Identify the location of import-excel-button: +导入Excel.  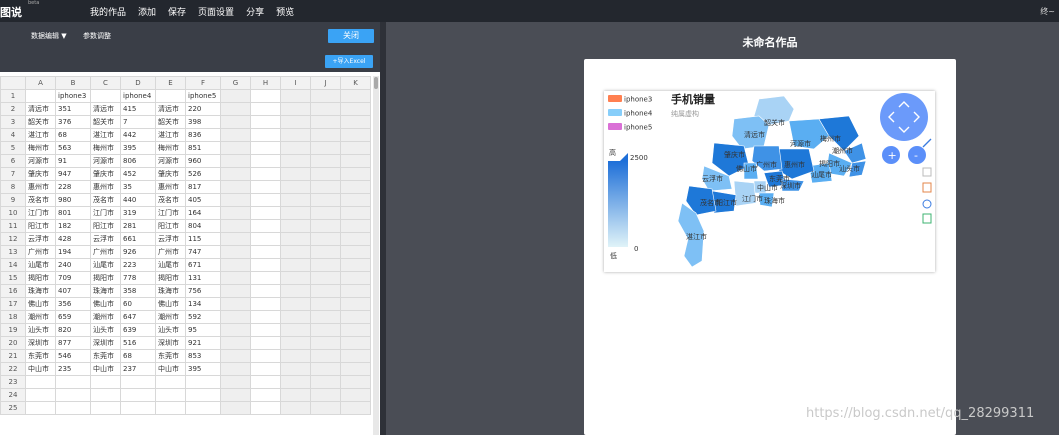
(349, 61).